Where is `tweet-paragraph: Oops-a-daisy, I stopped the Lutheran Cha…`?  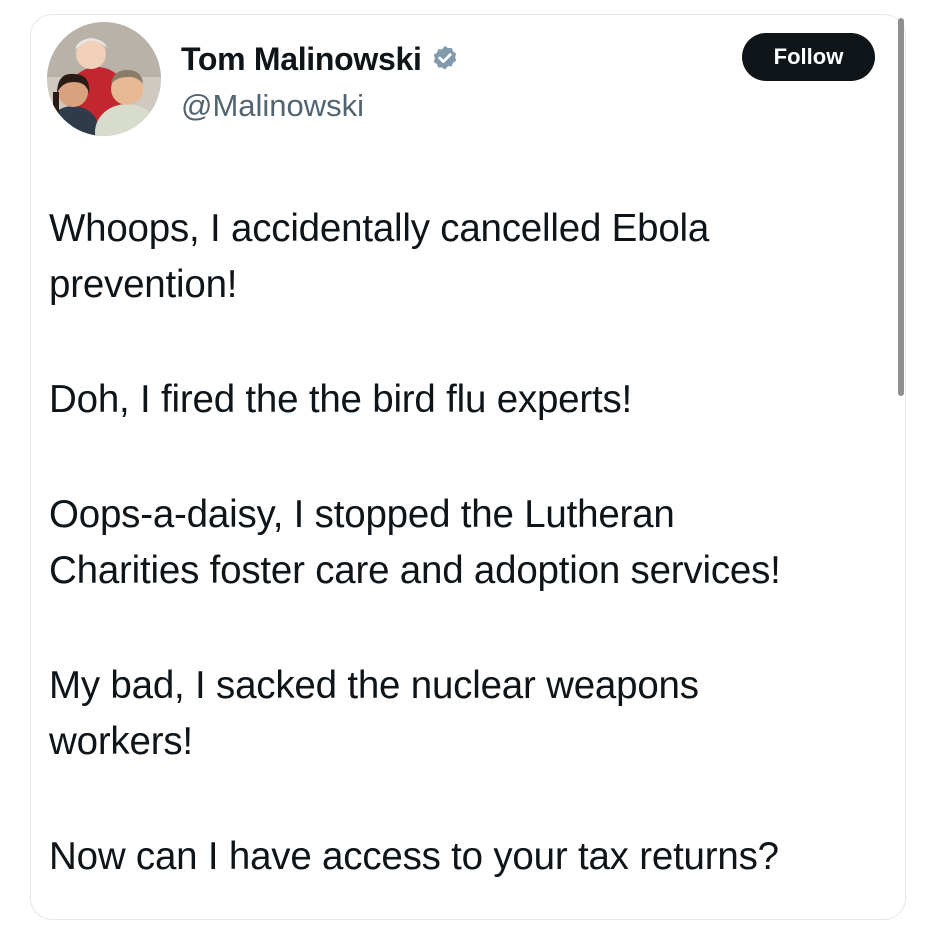
tweet-paragraph: Oops-a-daisy, I stopped the Lutheran Cha… is located at coordinates (415, 542).